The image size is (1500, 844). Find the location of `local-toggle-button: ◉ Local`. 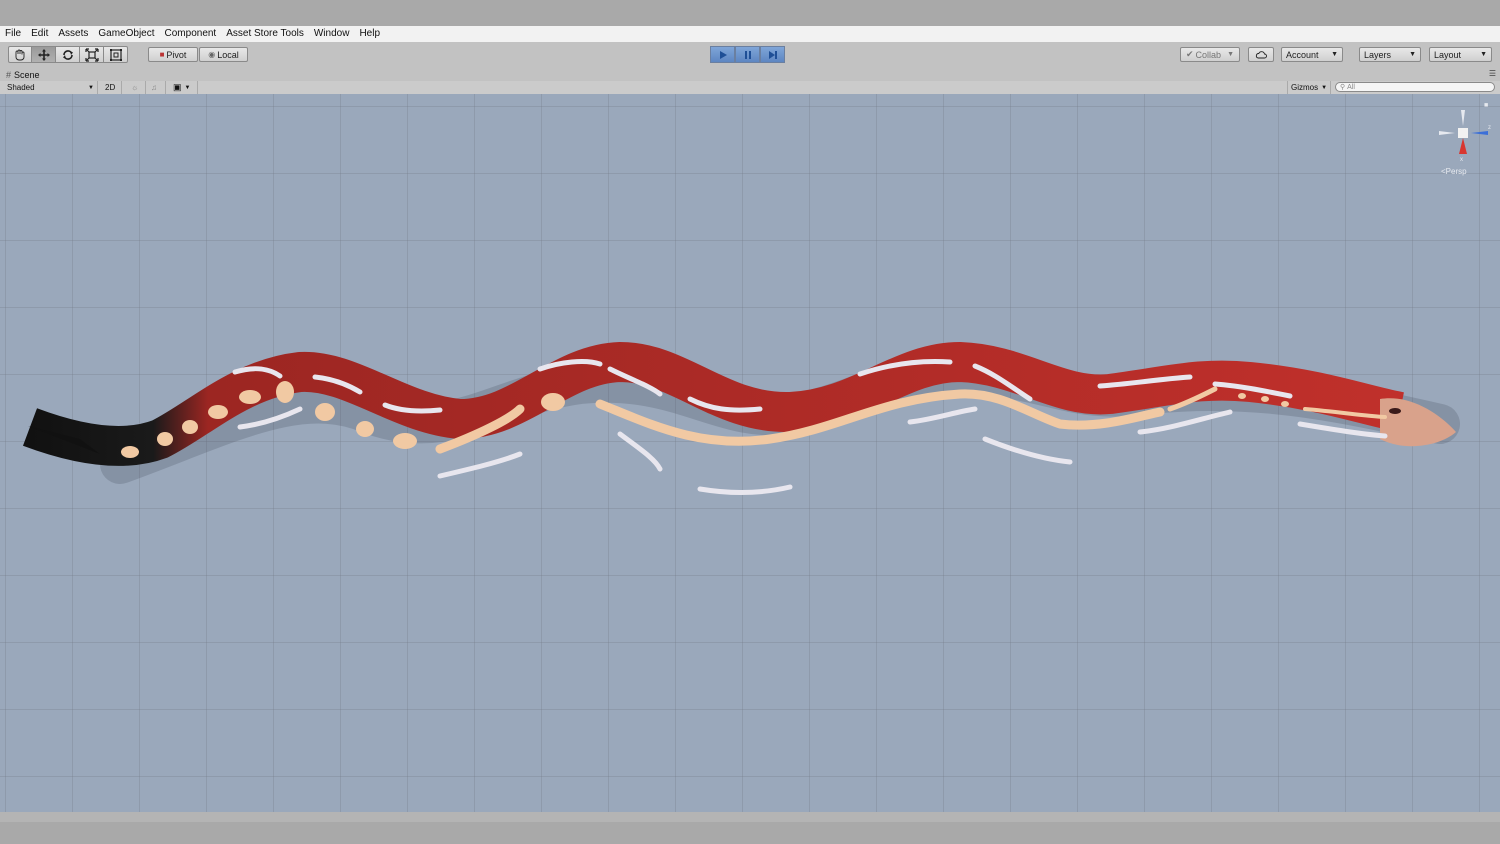

local-toggle-button: ◉ Local is located at coordinates (223, 54).